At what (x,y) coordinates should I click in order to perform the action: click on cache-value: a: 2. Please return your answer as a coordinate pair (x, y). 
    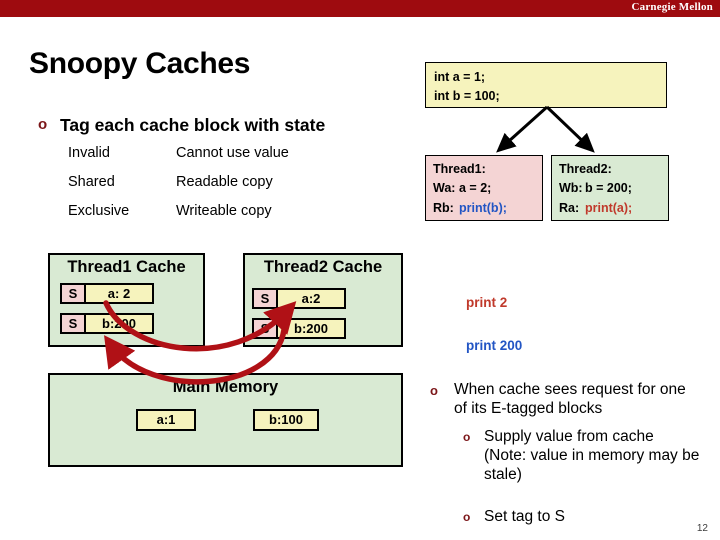
    Looking at the image, I should click on (119, 293).